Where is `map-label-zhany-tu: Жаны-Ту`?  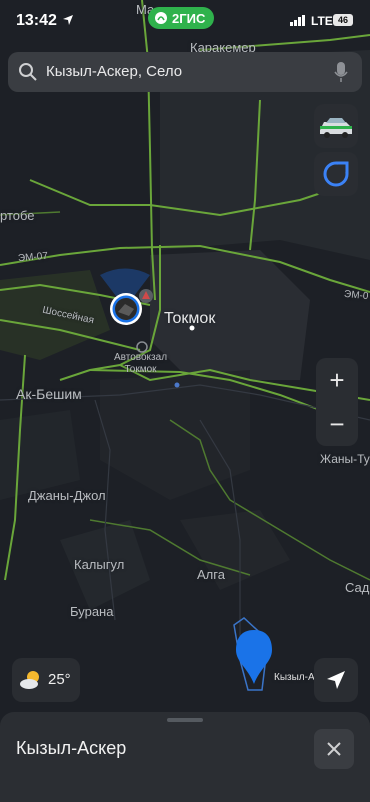
map-label-zhany-tu: Жаны-Ту is located at coordinates (345, 459).